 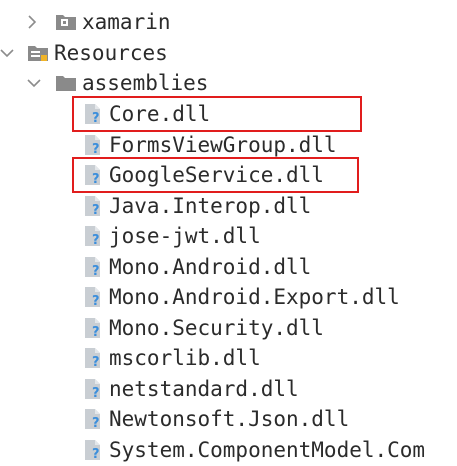 What do you see at coordinates (216, 328) in the screenshot?
I see `tree-item-label: Mono.Security.dll` at bounding box center [216, 328].